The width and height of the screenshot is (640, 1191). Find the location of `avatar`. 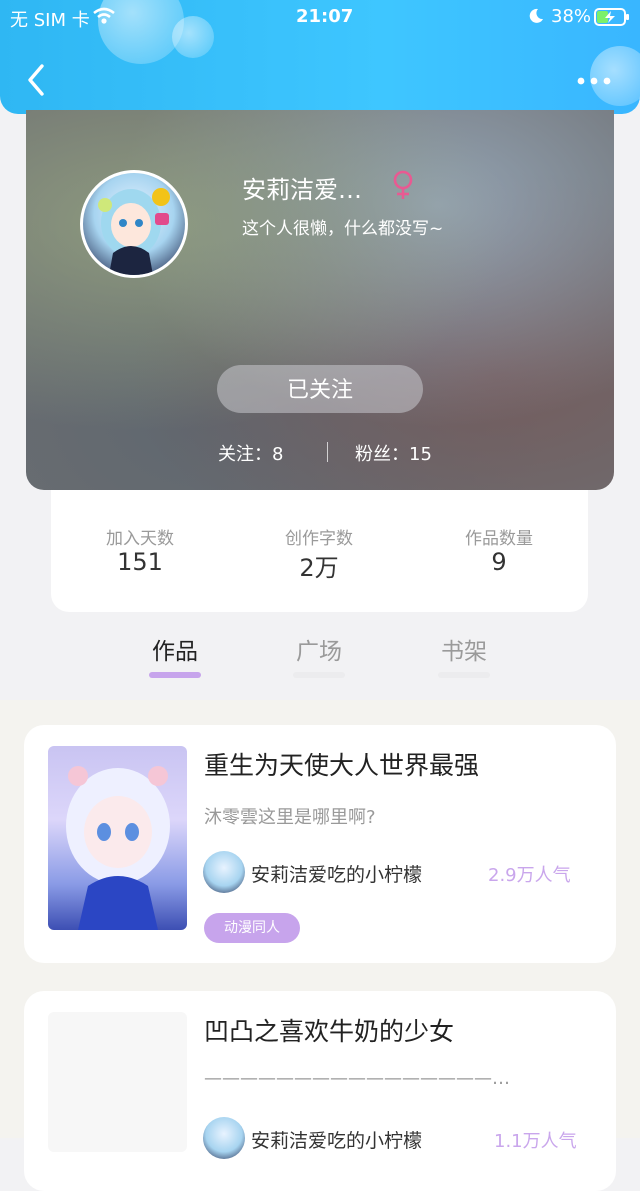

avatar is located at coordinates (134, 224).